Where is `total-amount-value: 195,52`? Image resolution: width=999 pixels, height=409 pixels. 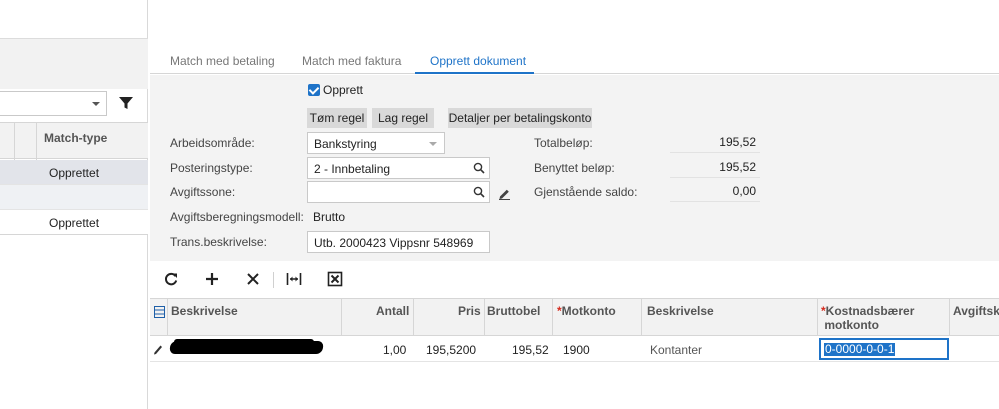
total-amount-value: 195,52 is located at coordinates (715, 142).